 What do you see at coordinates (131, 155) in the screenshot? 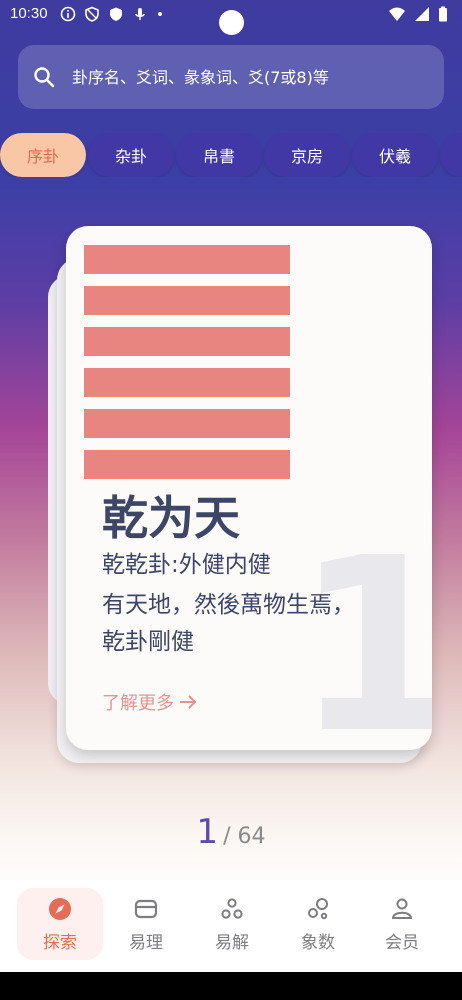
I see `tab-zagua: 杂卦` at bounding box center [131, 155].